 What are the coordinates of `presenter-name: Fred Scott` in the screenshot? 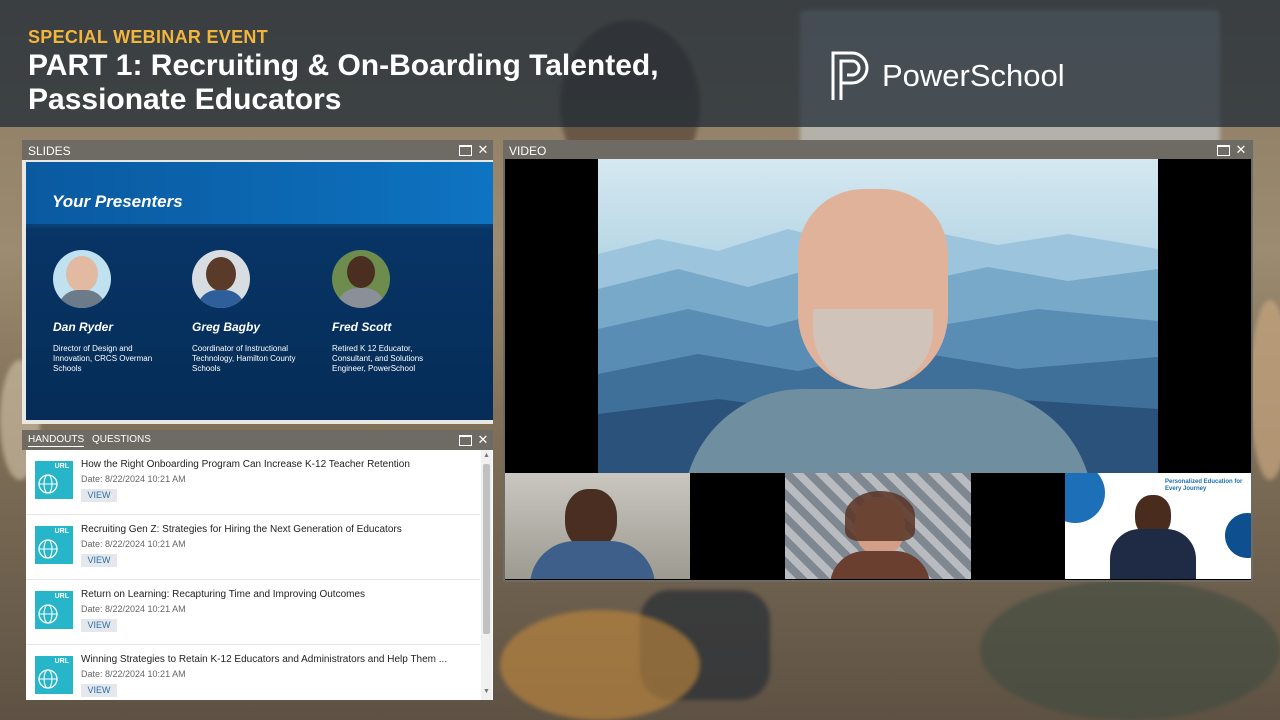 It's located at (362, 327).